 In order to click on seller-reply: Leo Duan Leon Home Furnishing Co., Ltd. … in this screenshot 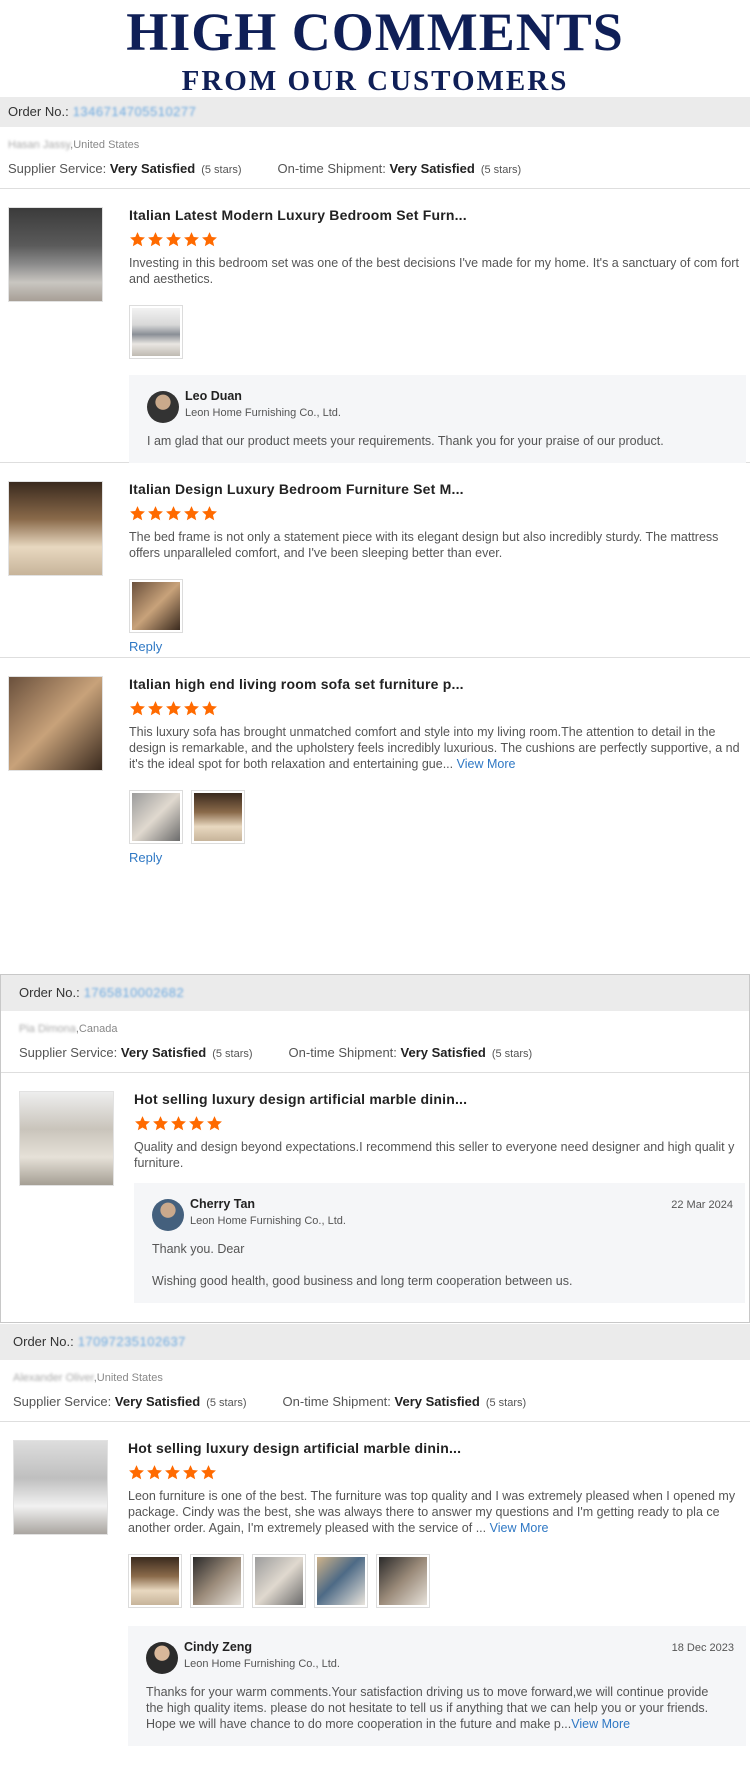, I will do `click(437, 419)`.